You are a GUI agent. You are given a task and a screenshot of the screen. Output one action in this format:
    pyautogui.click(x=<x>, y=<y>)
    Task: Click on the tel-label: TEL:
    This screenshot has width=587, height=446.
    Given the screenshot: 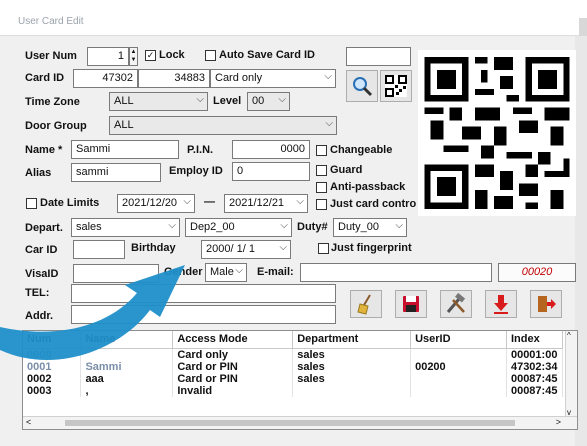 What is the action you would take?
    pyautogui.click(x=37, y=293)
    